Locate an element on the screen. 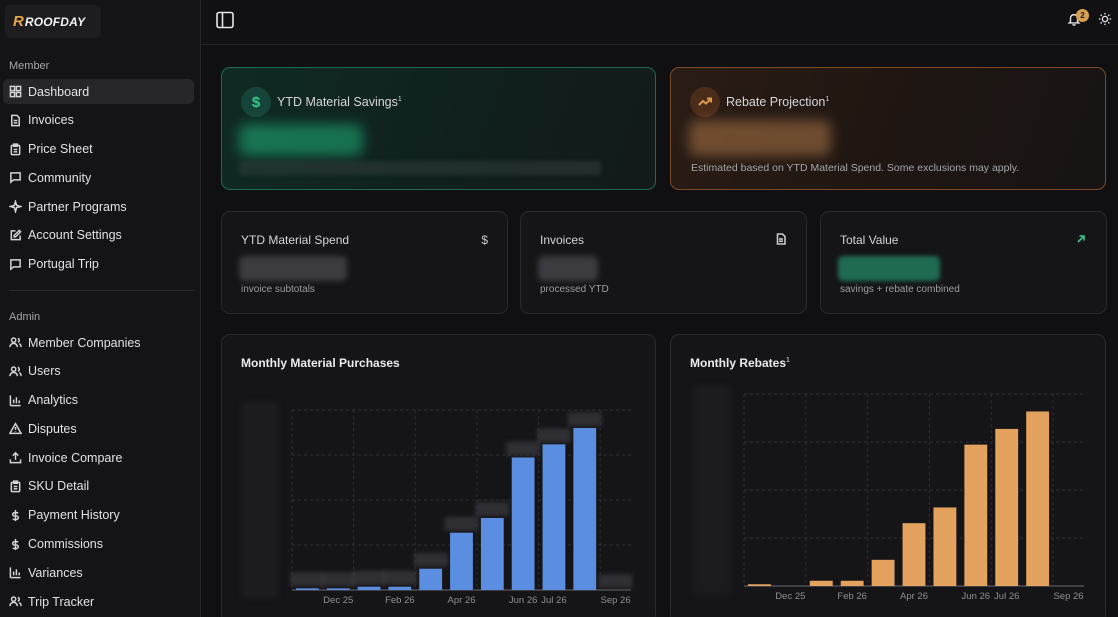 The height and width of the screenshot is (617, 1118). sidebar-item-label: Invoices is located at coordinates (51, 120).